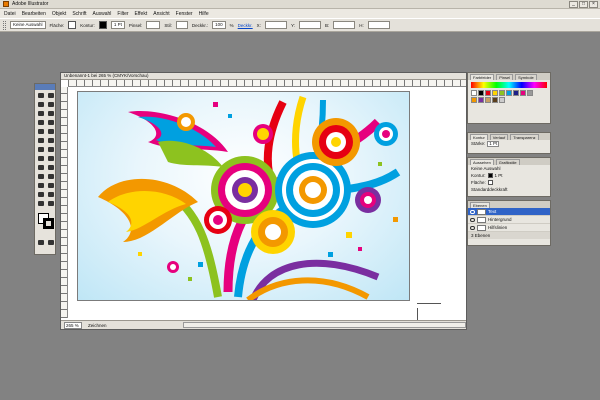  I want to click on menu-fenster: Fenster, so click(184, 14).